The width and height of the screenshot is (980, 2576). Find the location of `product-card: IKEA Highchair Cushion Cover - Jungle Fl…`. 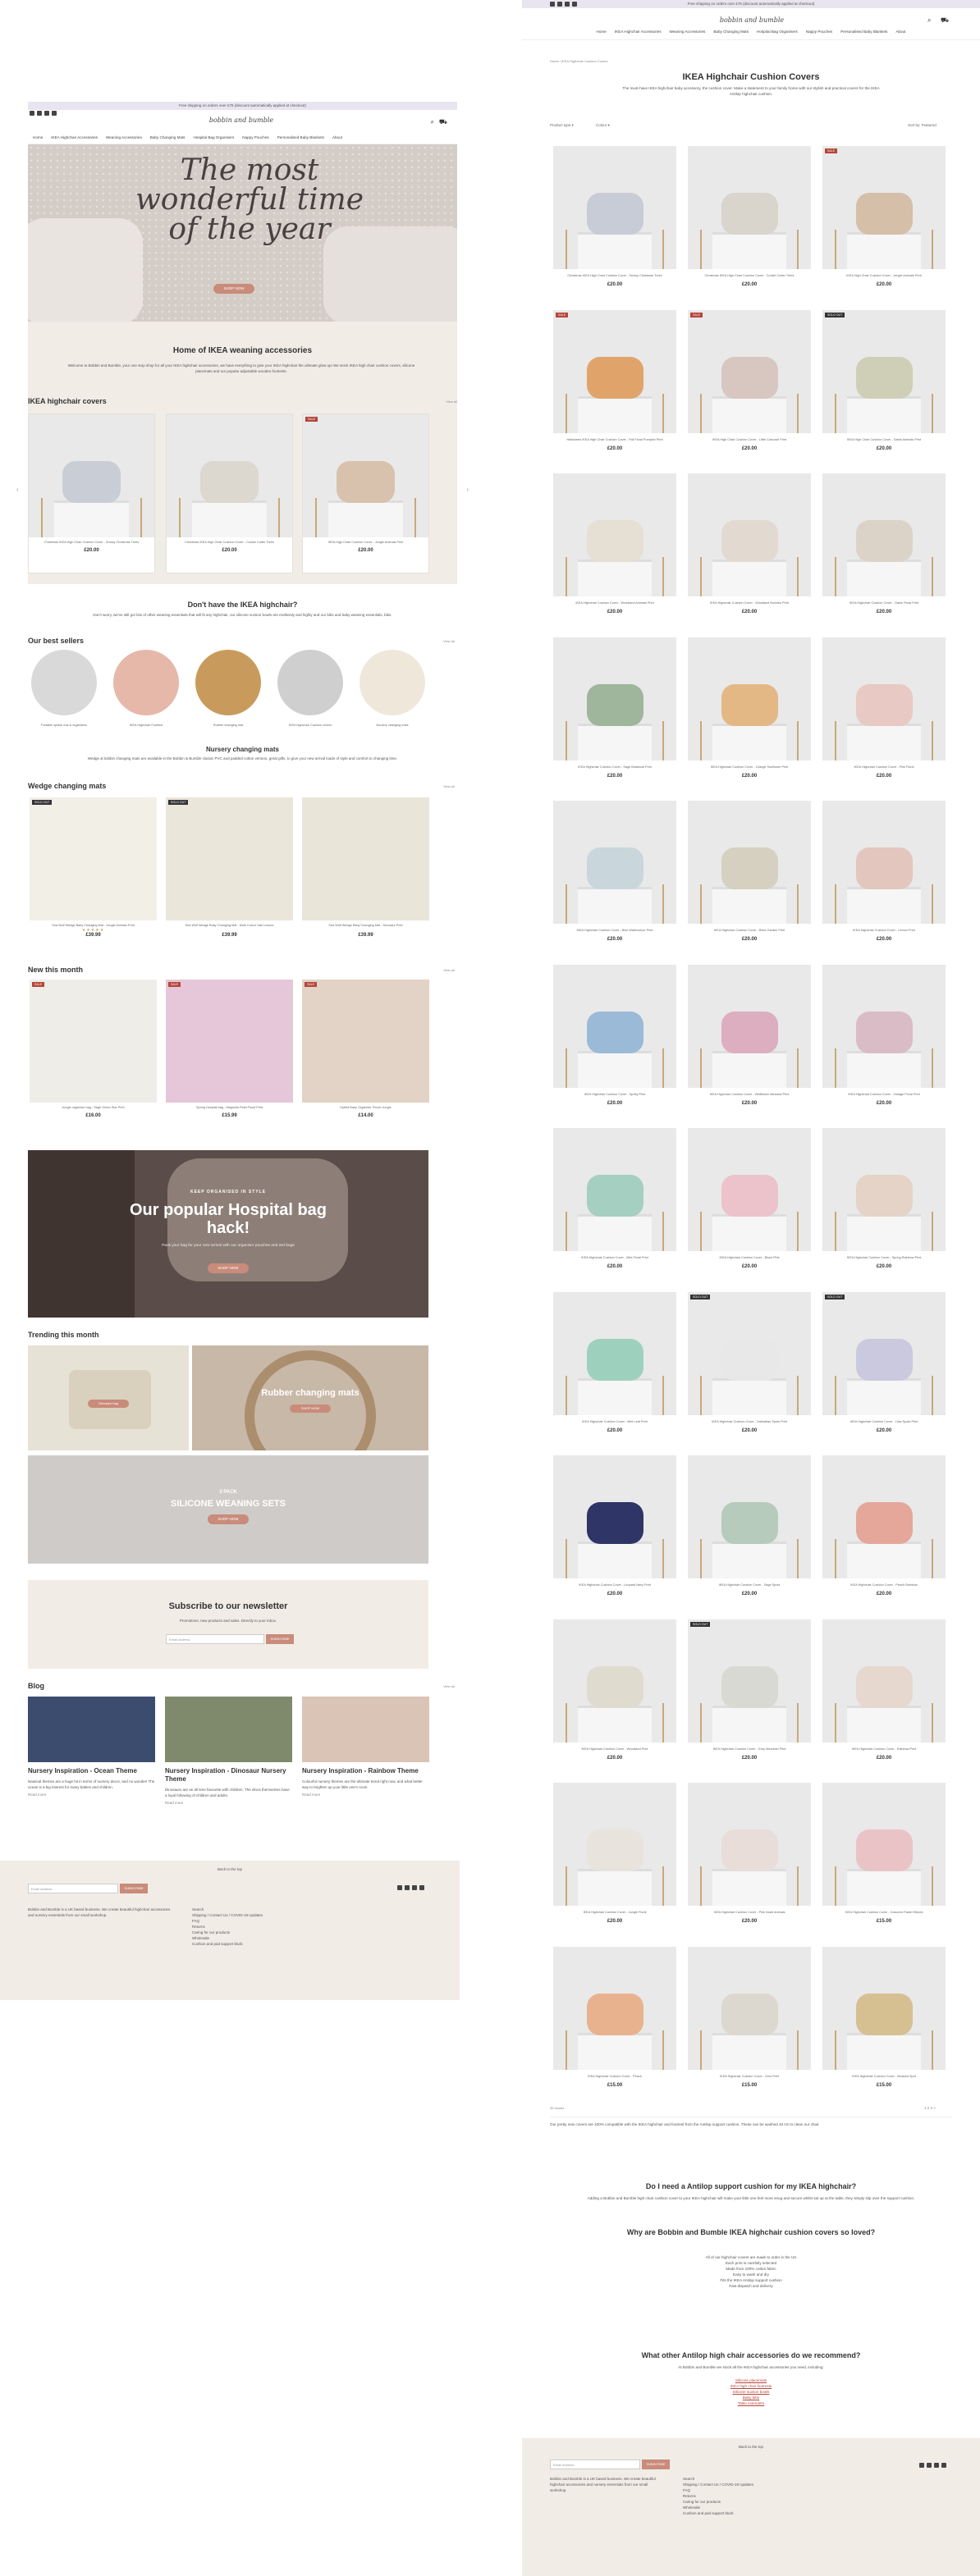

product-card: IKEA Highchair Cushion Cover - Jungle Fl… is located at coordinates (614, 1853).